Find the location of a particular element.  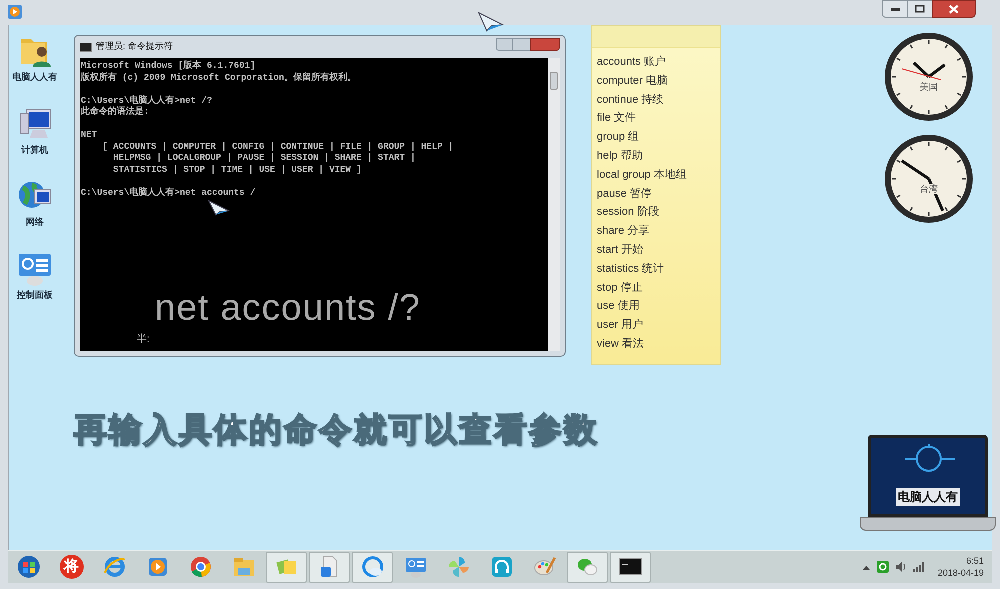

note-line: share 分享 is located at coordinates (624, 232).